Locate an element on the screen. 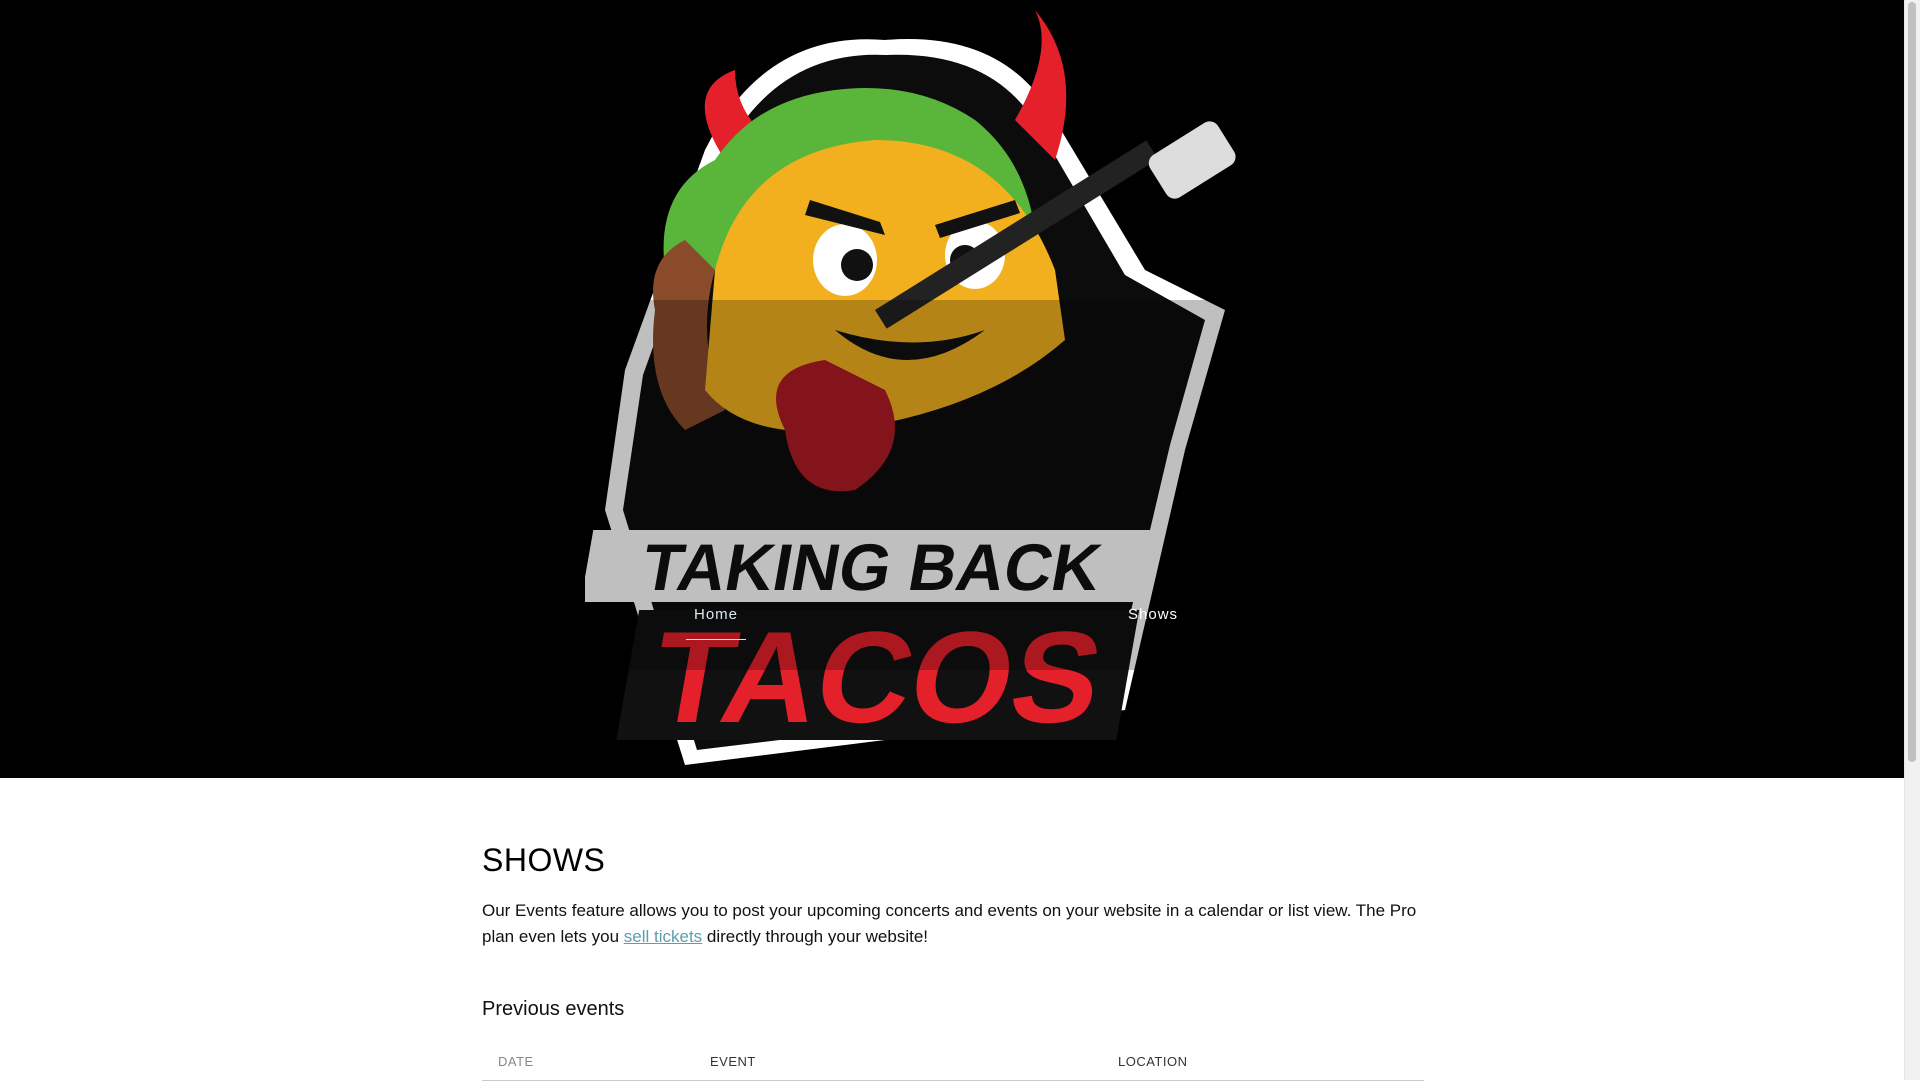 The width and height of the screenshot is (1920, 1081). nav-item-shows: Shows is located at coordinates (1153, 617).